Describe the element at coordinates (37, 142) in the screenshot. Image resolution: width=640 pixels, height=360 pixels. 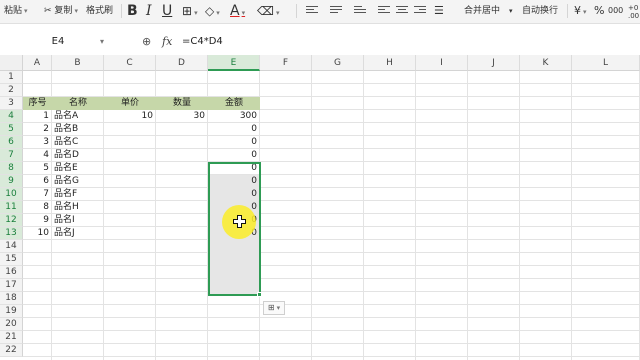
I see `cell-no: 3` at that location.